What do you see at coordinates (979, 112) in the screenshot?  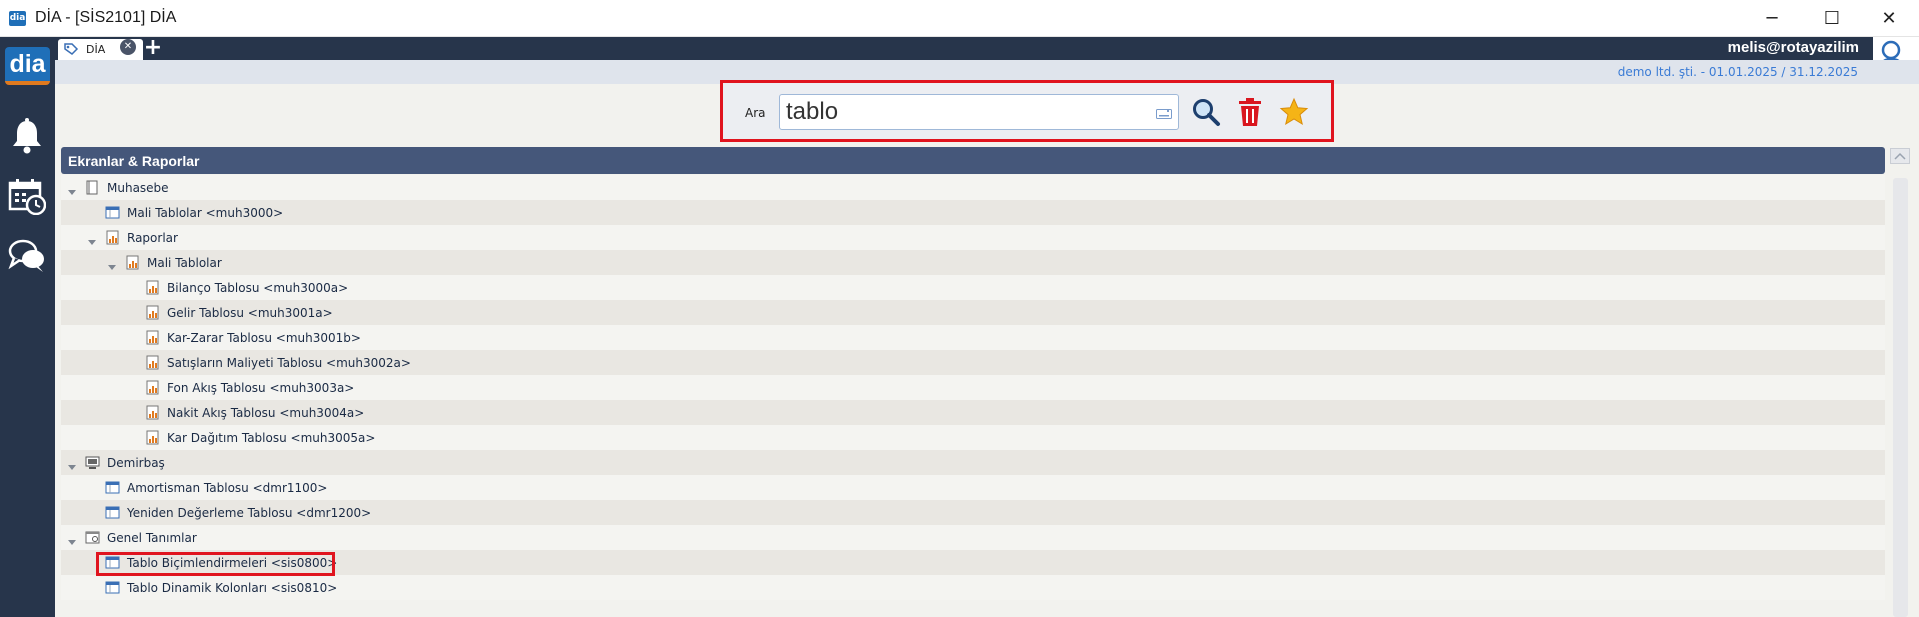 I see `search-input` at bounding box center [979, 112].